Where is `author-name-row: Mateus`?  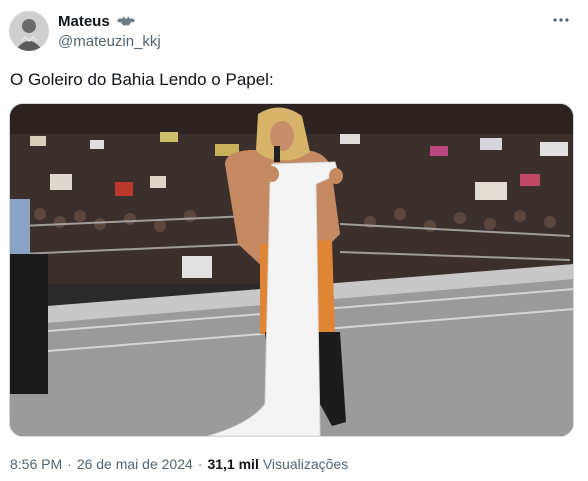
author-name-row: Mateus is located at coordinates (97, 22).